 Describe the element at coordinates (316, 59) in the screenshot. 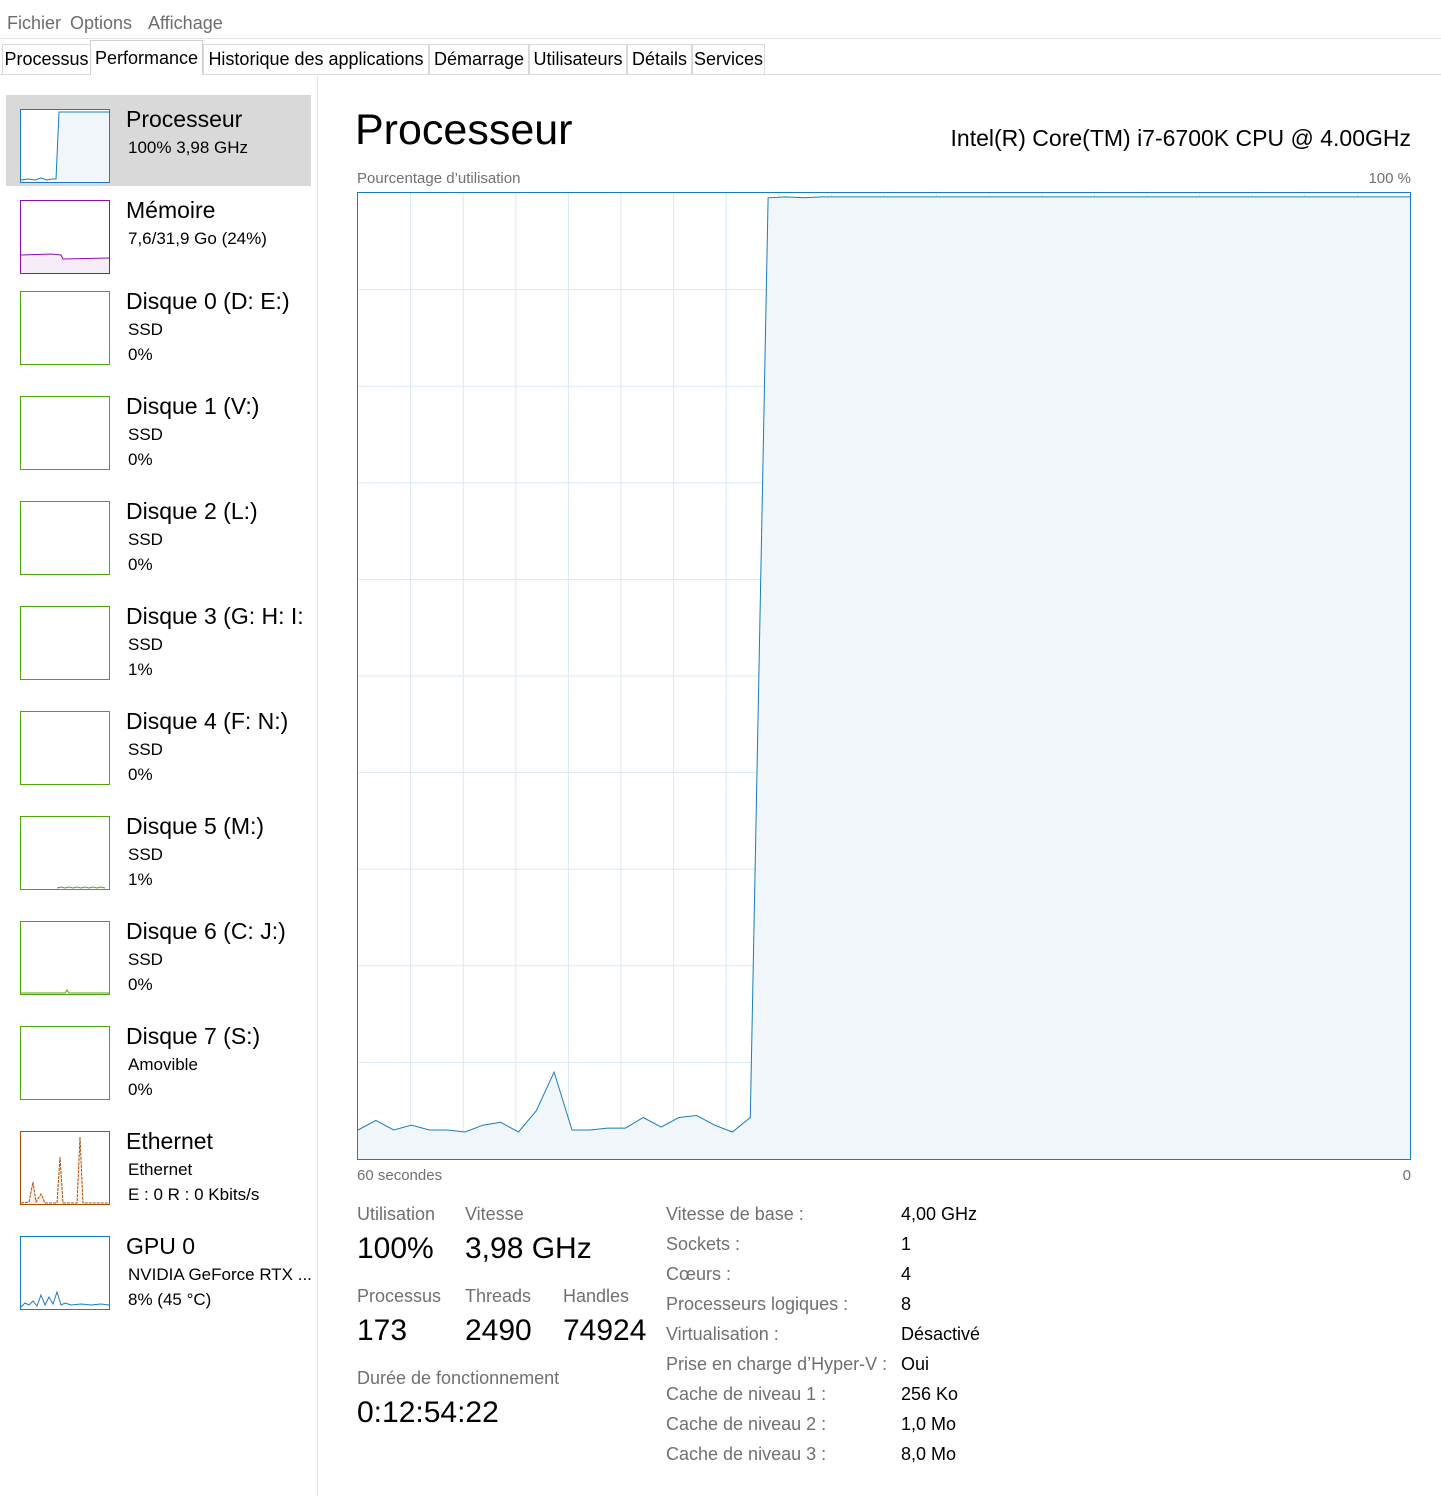

I see `tab-historique: Historique des applications` at that location.